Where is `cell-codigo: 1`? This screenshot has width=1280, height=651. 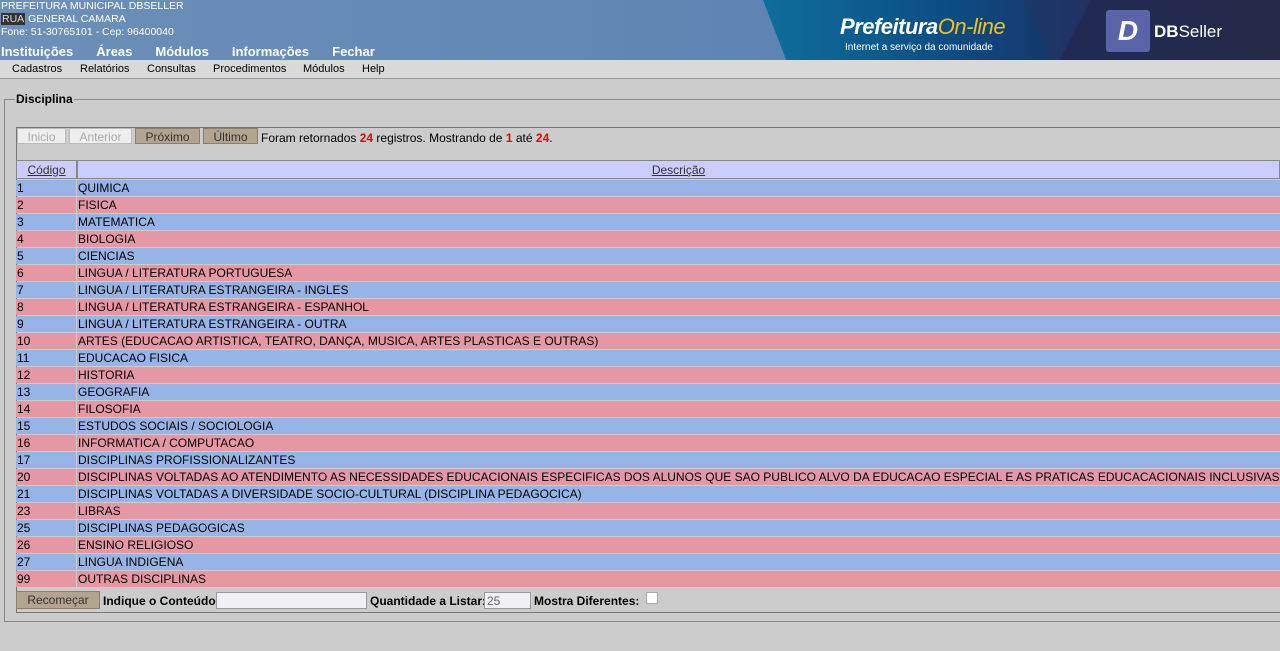 cell-codigo: 1 is located at coordinates (46, 188).